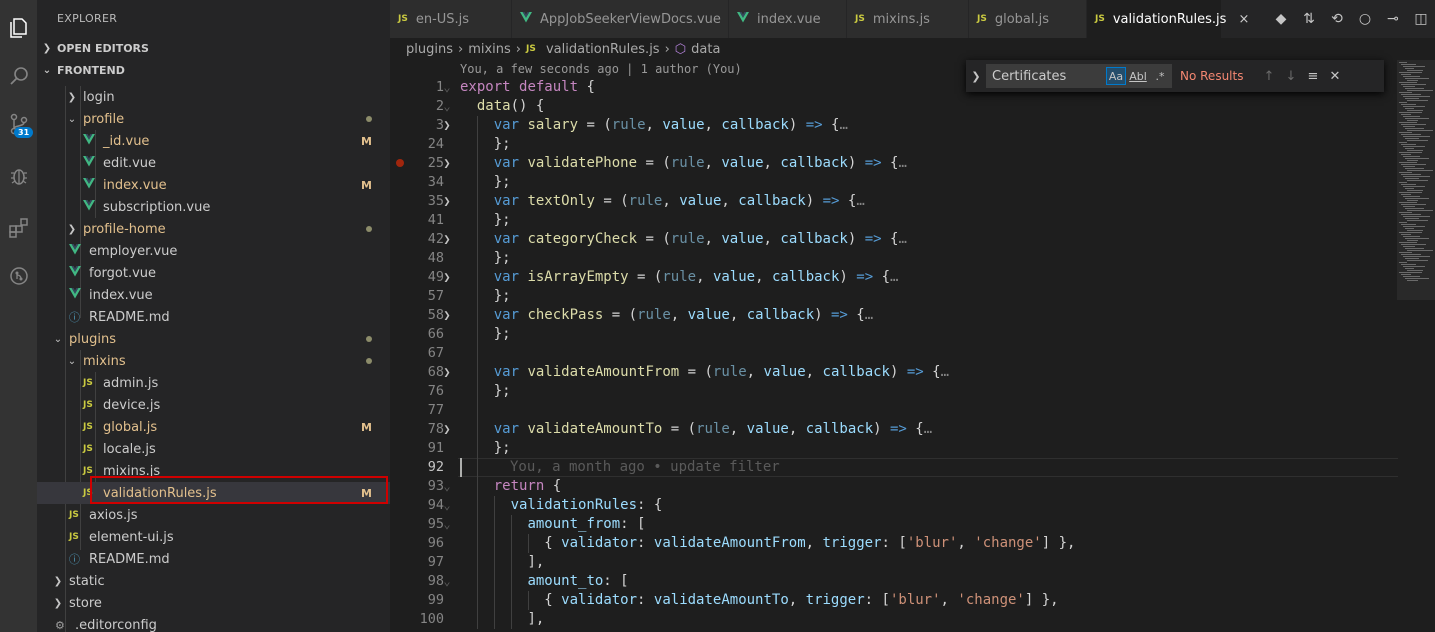  I want to click on close-icon: ✕, so click(1335, 76).